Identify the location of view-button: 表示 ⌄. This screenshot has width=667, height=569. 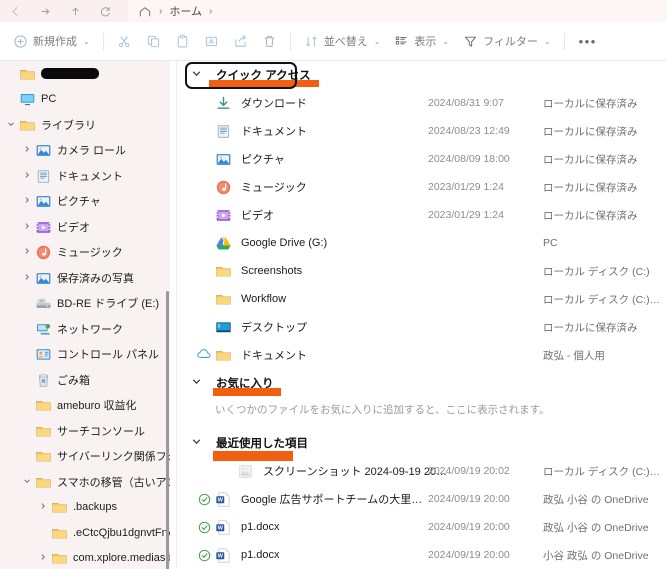
(421, 41).